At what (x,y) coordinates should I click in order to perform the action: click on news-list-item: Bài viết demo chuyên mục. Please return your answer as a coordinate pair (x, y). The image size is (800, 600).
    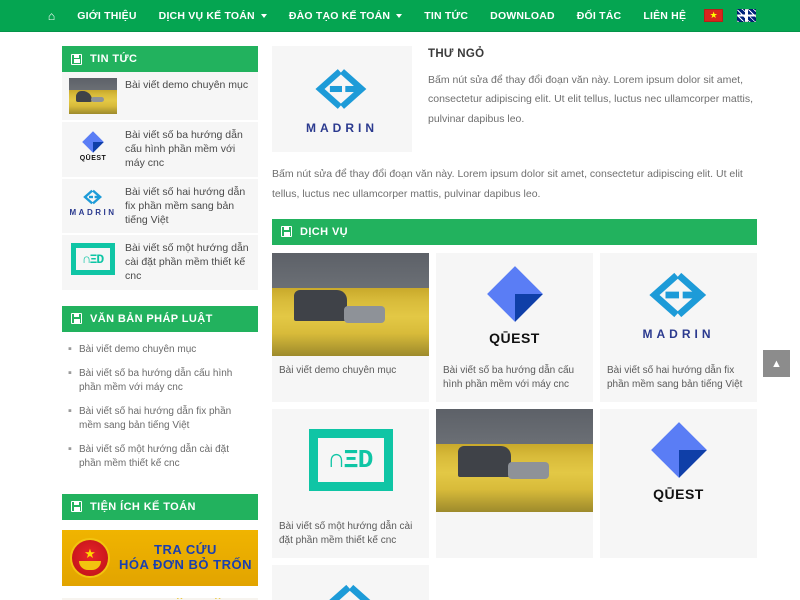
    Looking at the image, I should click on (160, 97).